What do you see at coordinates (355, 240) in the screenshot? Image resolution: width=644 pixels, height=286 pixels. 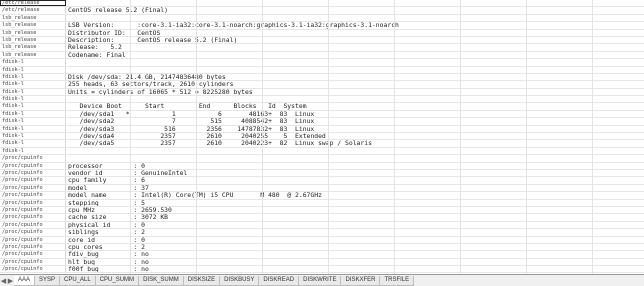 I see `cell-column-b: core id : 0` at bounding box center [355, 240].